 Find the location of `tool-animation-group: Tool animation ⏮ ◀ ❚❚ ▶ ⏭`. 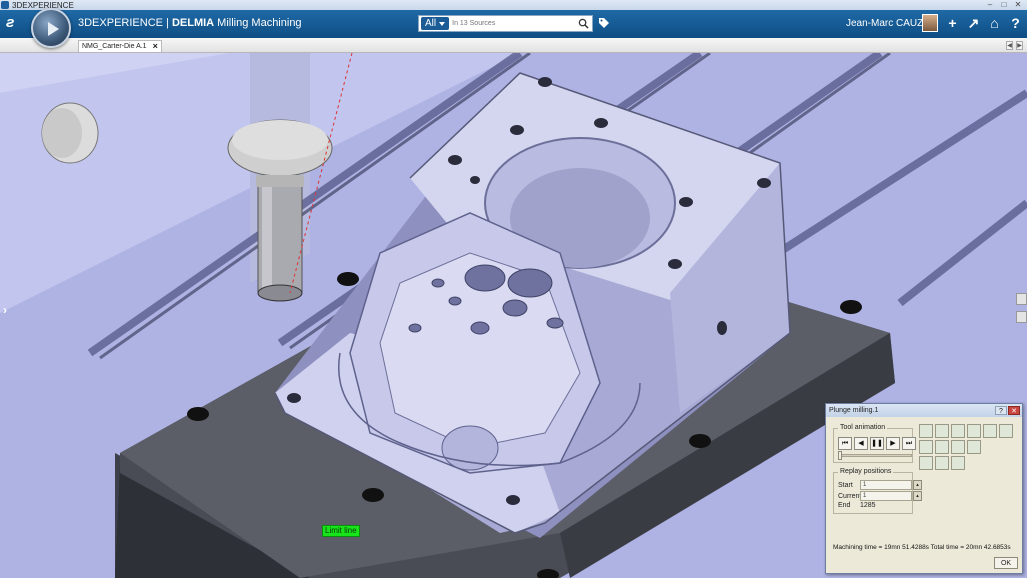

tool-animation-group: Tool animation ⏮ ◀ ❚❚ ▶ ⏭ is located at coordinates (874, 443).